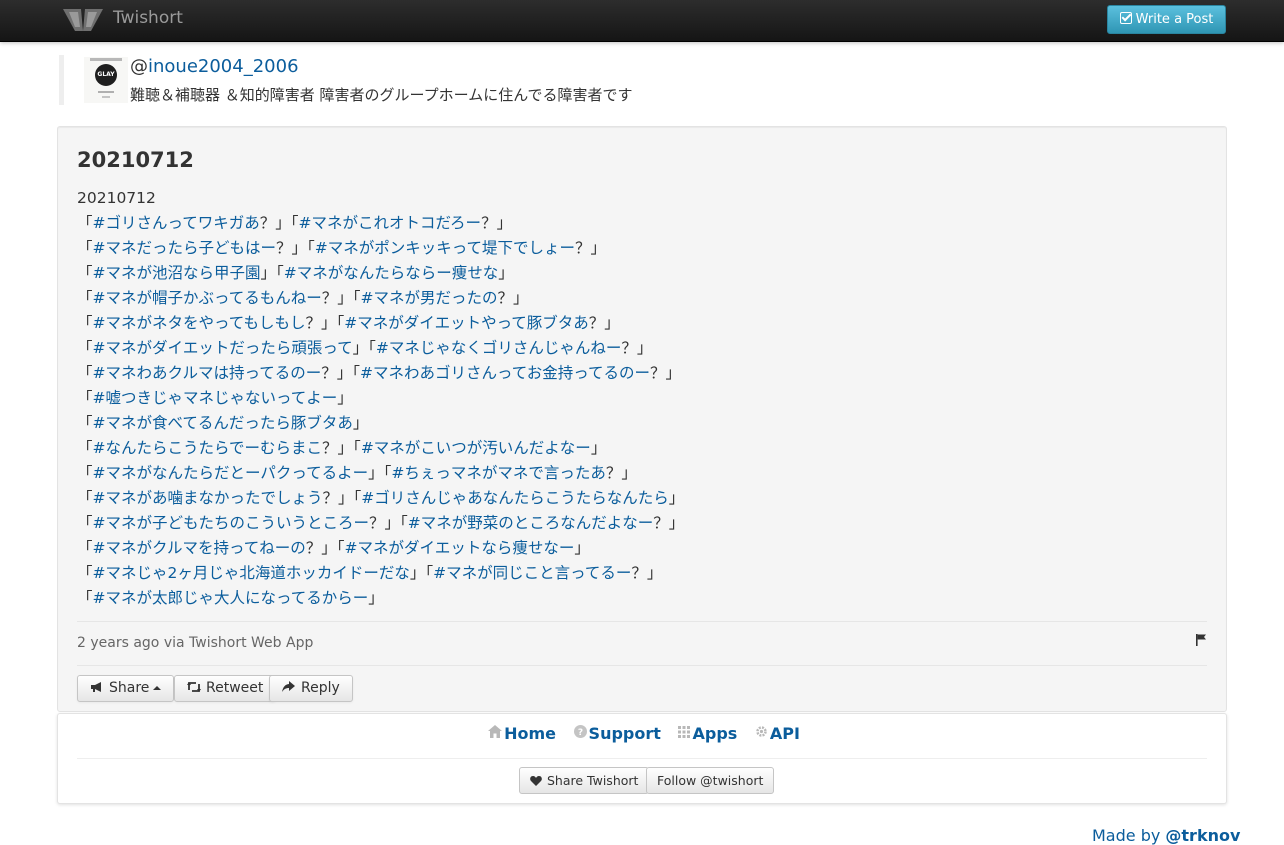 Image resolution: width=1284 pixels, height=845 pixels. What do you see at coordinates (642, 21) in the screenshot?
I see `top-navbar: Twishort Write a Post` at bounding box center [642, 21].